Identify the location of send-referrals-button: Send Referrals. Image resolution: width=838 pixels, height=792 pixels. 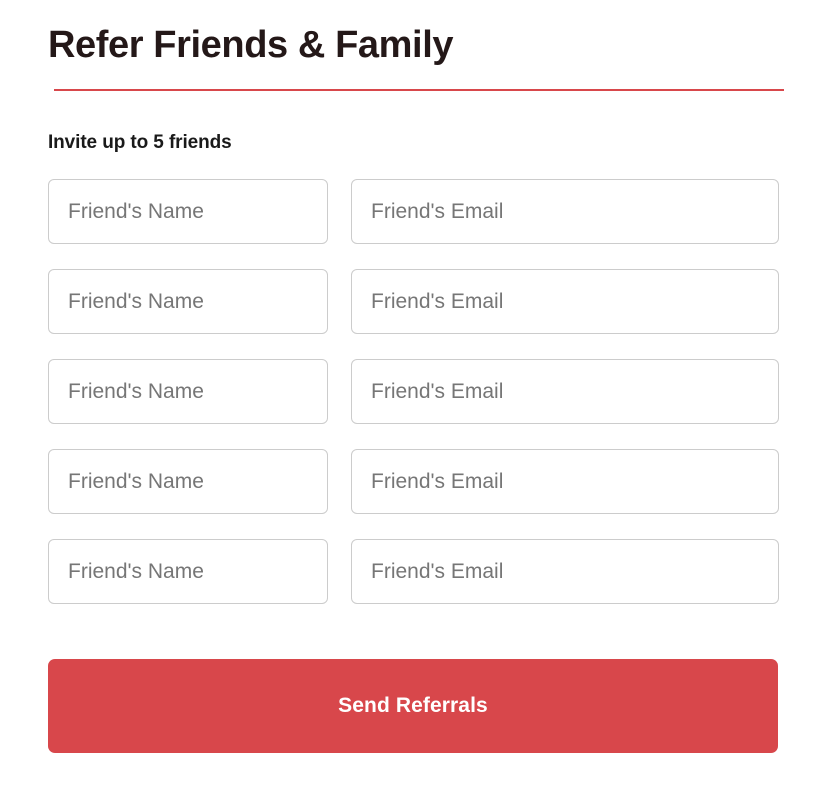
(413, 706).